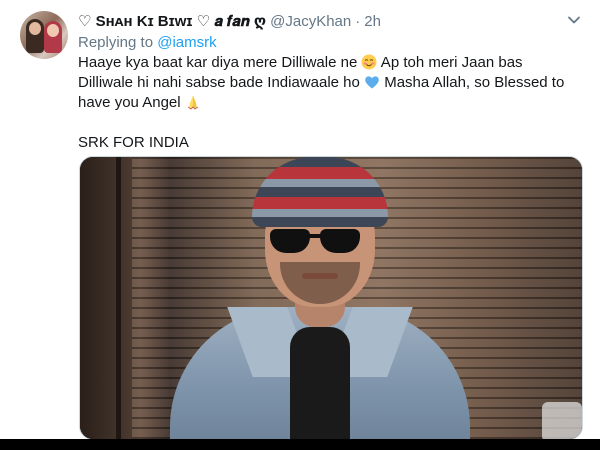  I want to click on blue-heart-emoji, so click(372, 82).